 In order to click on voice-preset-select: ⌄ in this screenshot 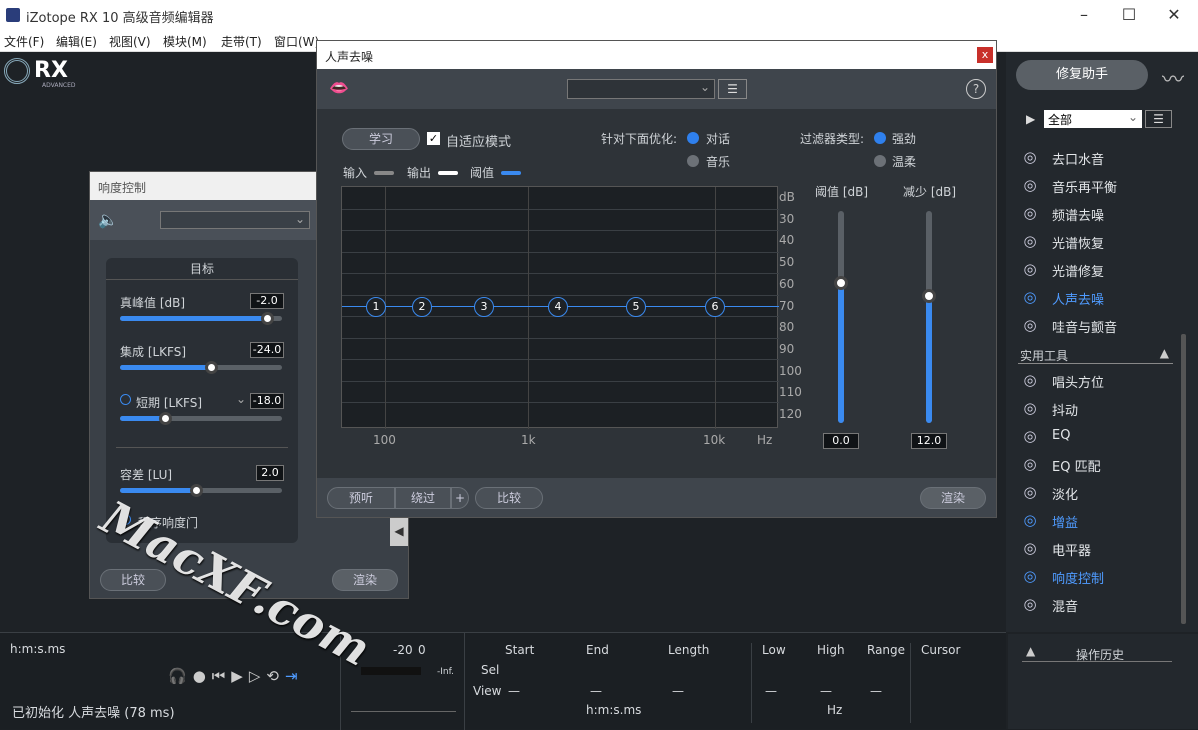, I will do `click(641, 89)`.